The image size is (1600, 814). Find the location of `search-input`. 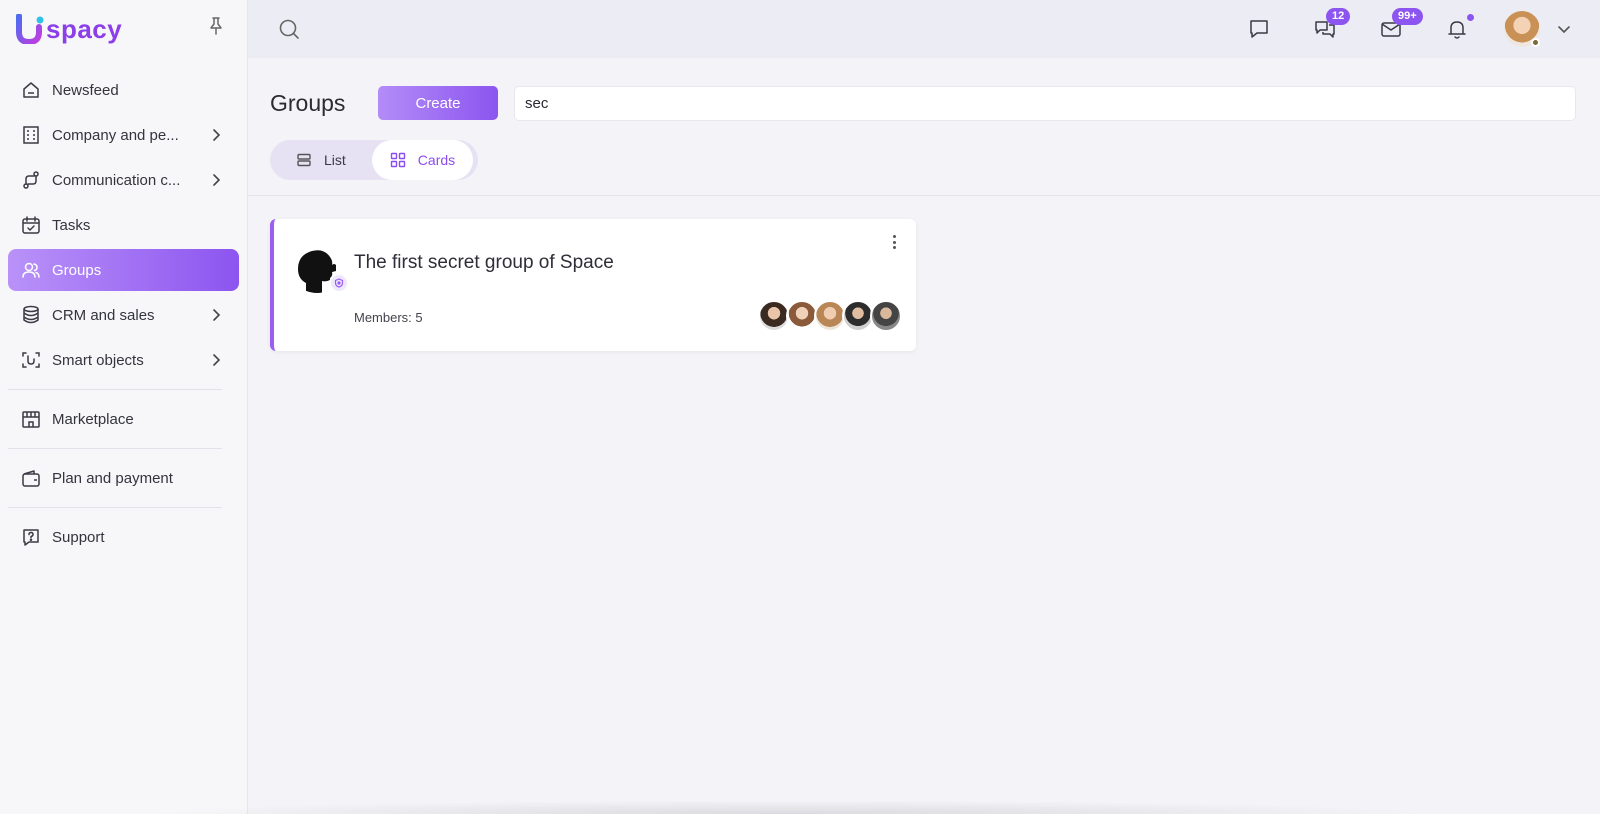

search-input is located at coordinates (1045, 103).